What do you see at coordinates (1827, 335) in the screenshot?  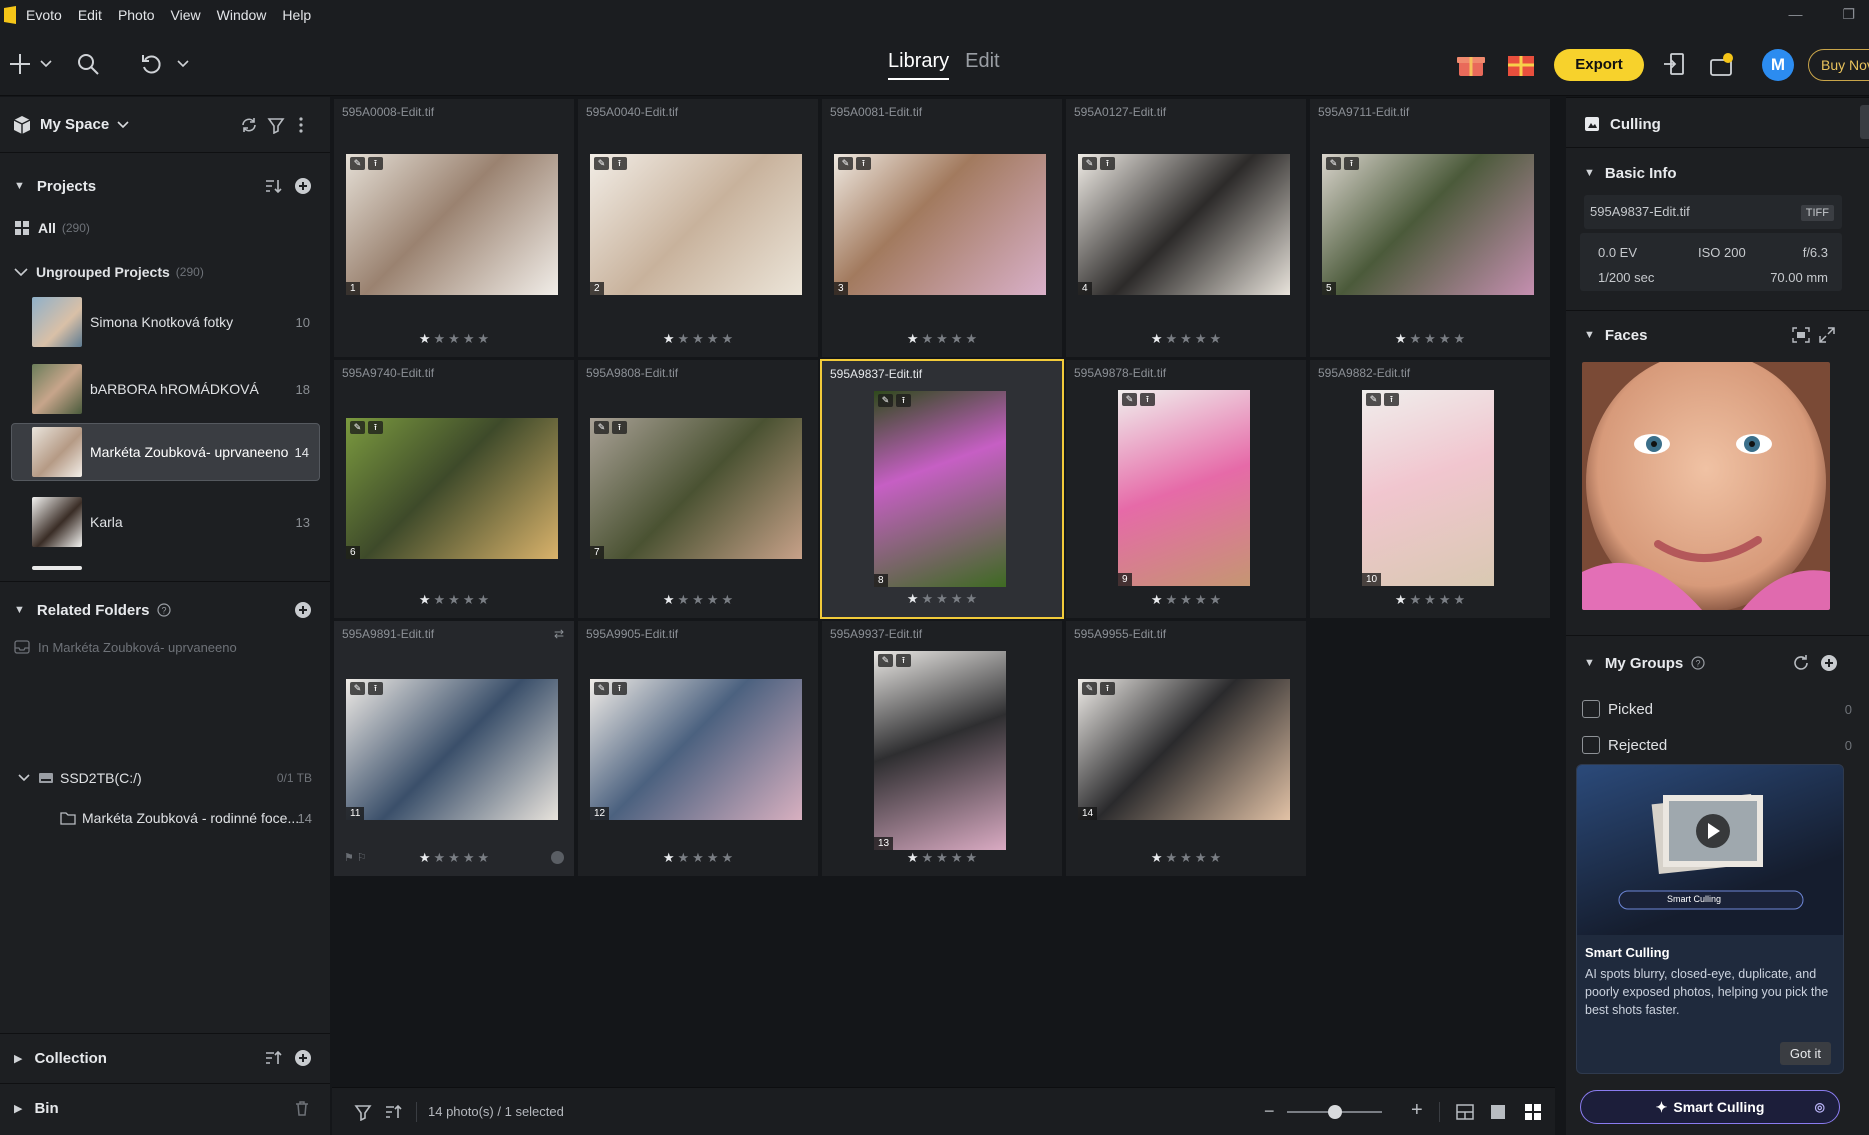 I see `expand-icon` at bounding box center [1827, 335].